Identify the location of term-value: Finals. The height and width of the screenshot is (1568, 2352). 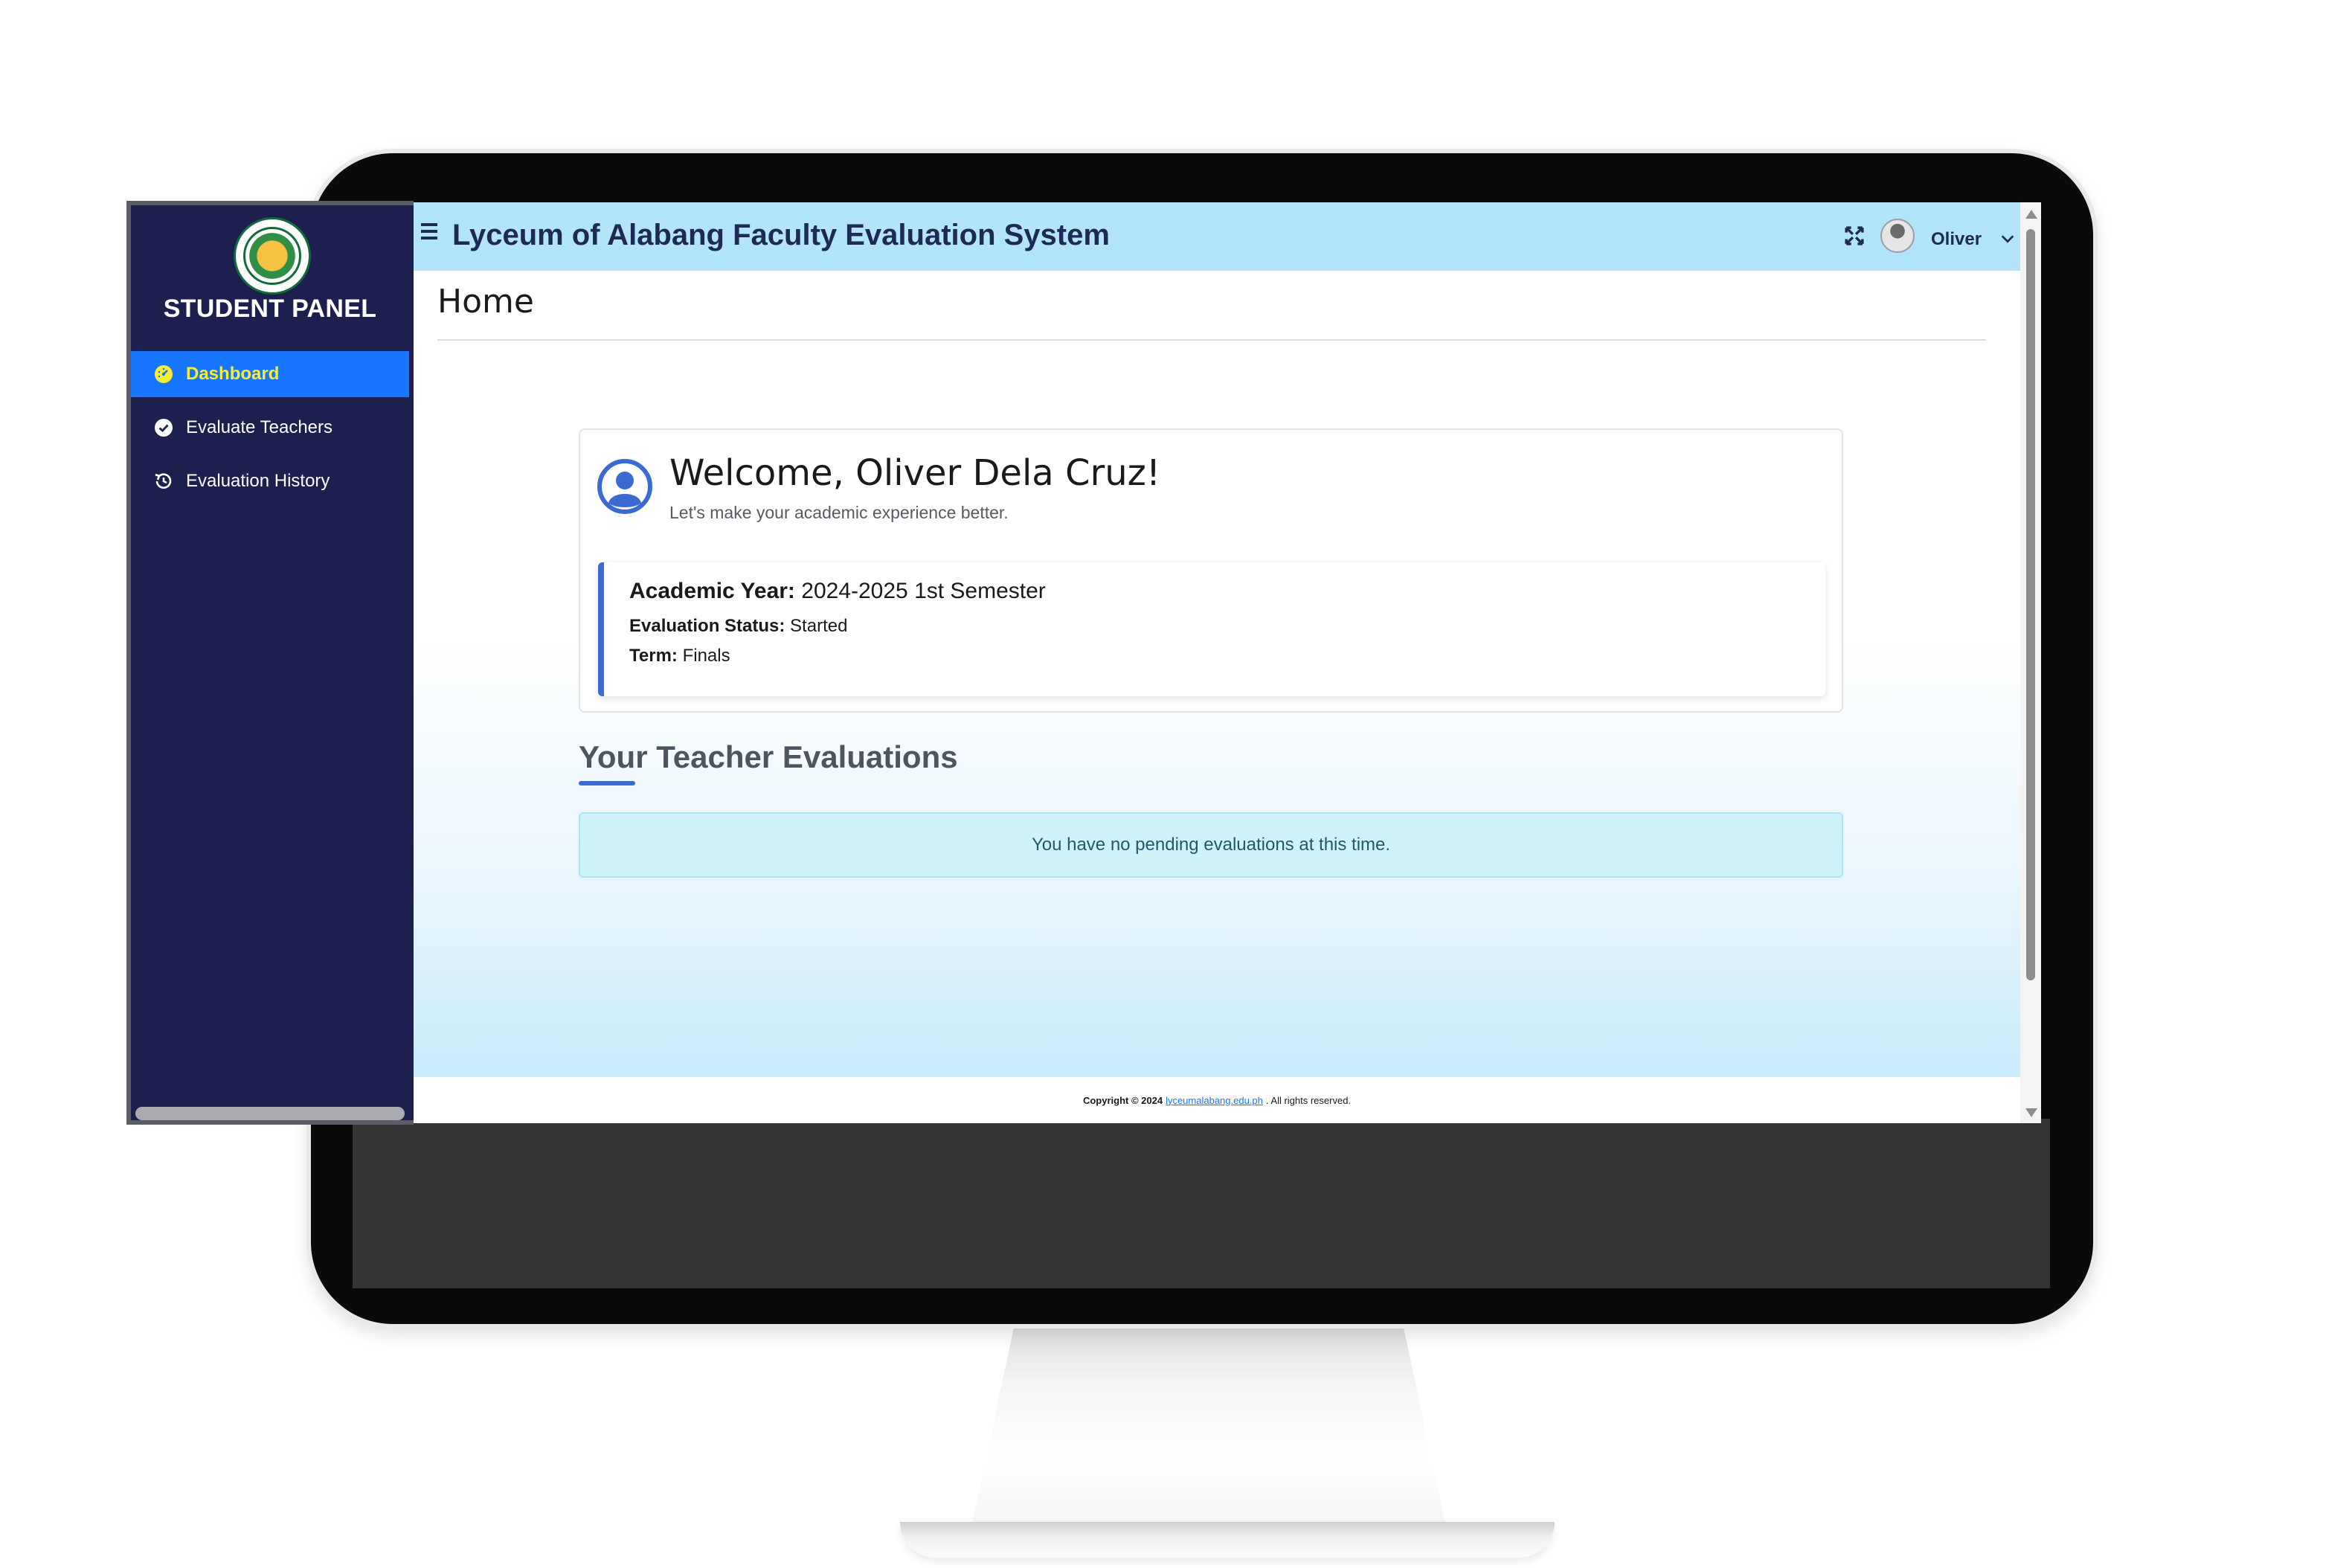
(706, 656).